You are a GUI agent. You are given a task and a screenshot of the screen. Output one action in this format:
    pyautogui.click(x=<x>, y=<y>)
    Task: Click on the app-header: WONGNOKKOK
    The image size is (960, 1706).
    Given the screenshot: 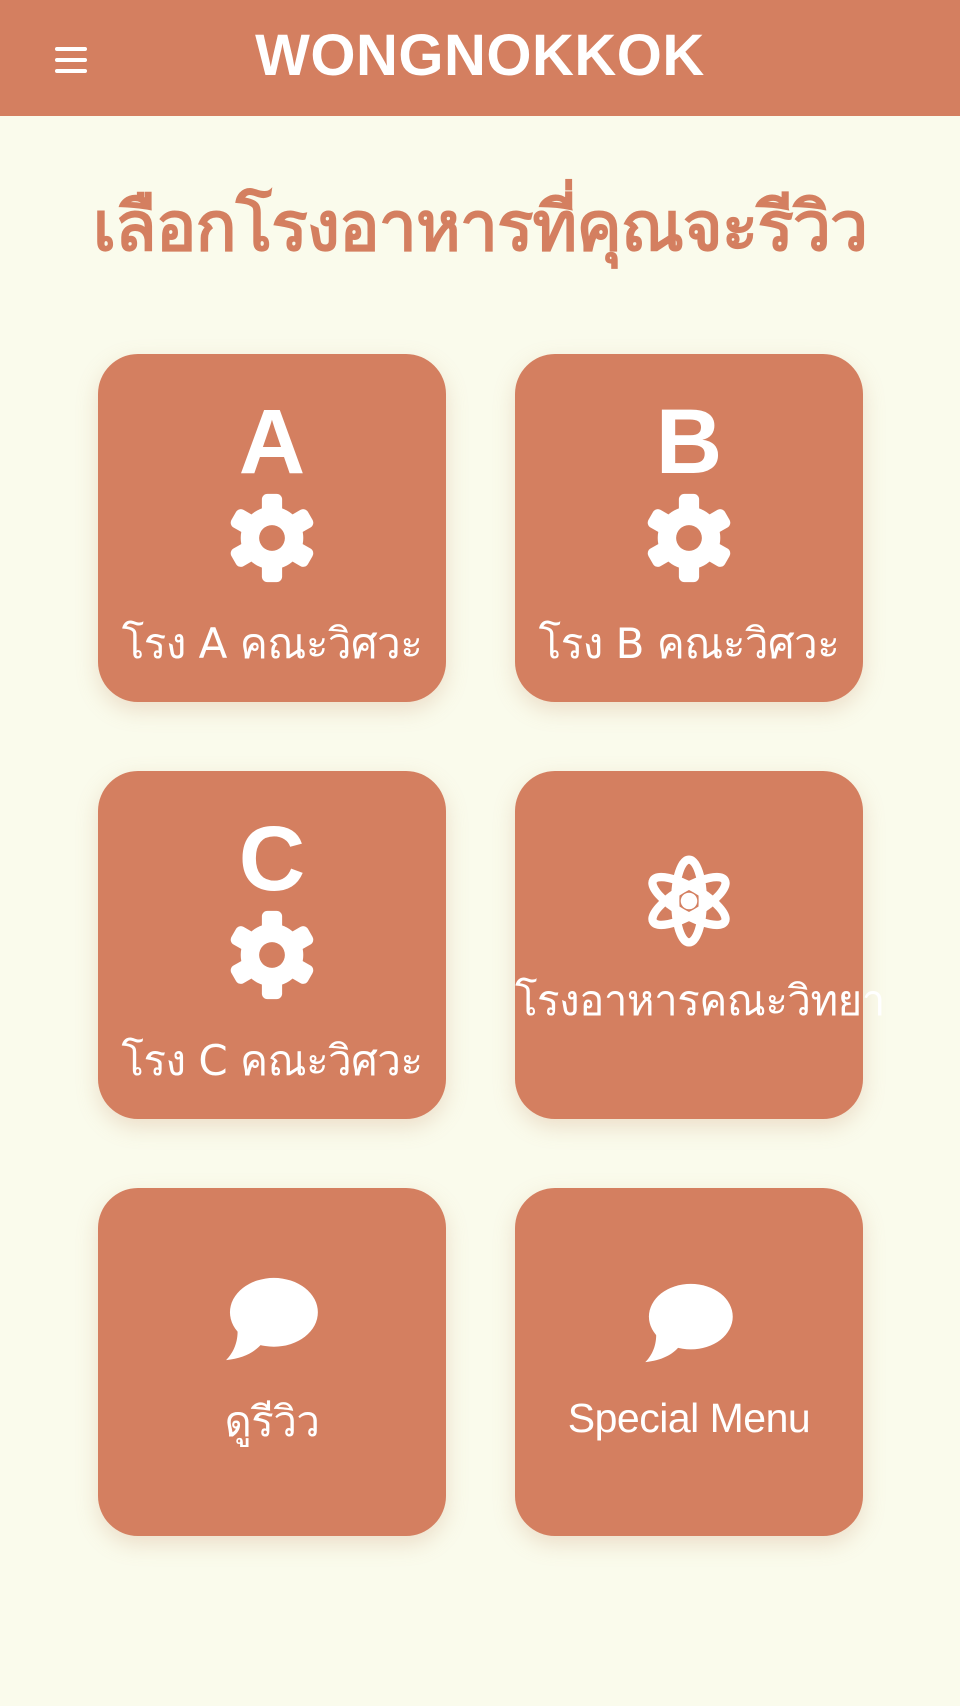 What is the action you would take?
    pyautogui.click(x=480, y=58)
    